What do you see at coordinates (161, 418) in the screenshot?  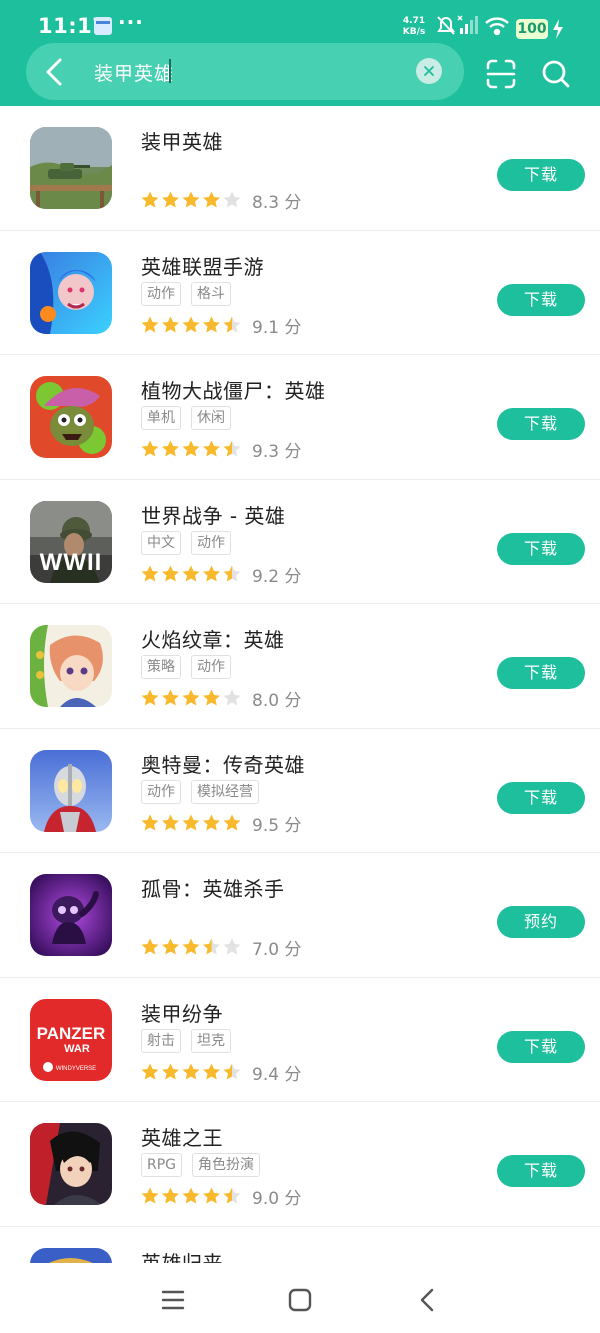 I see `app-tag: 单机` at bounding box center [161, 418].